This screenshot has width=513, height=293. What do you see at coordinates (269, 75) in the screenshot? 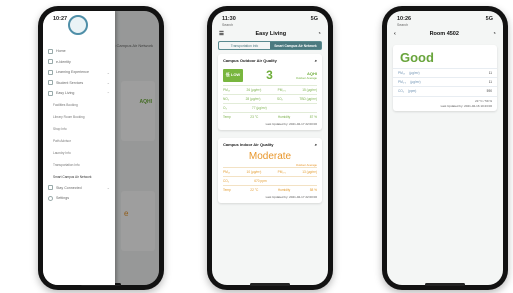
I see `aqhi-value: 3` at bounding box center [269, 75].